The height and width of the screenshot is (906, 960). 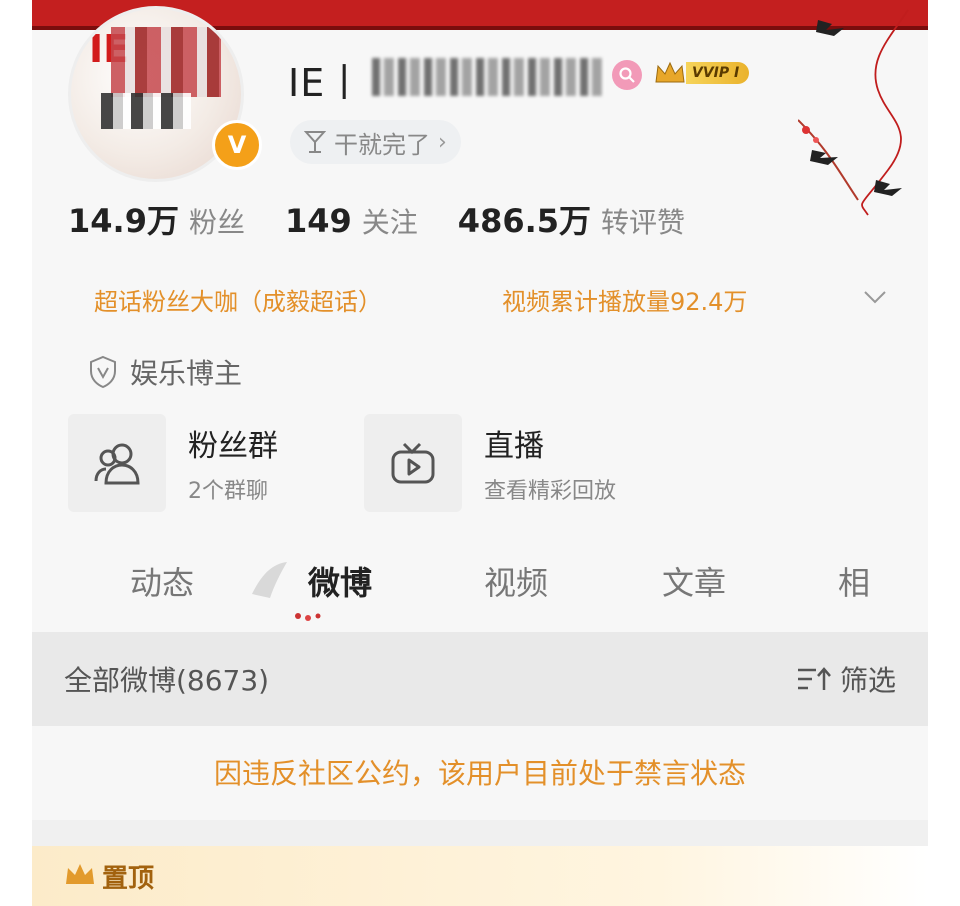 I want to click on username: IE丨, so click(x=326, y=79).